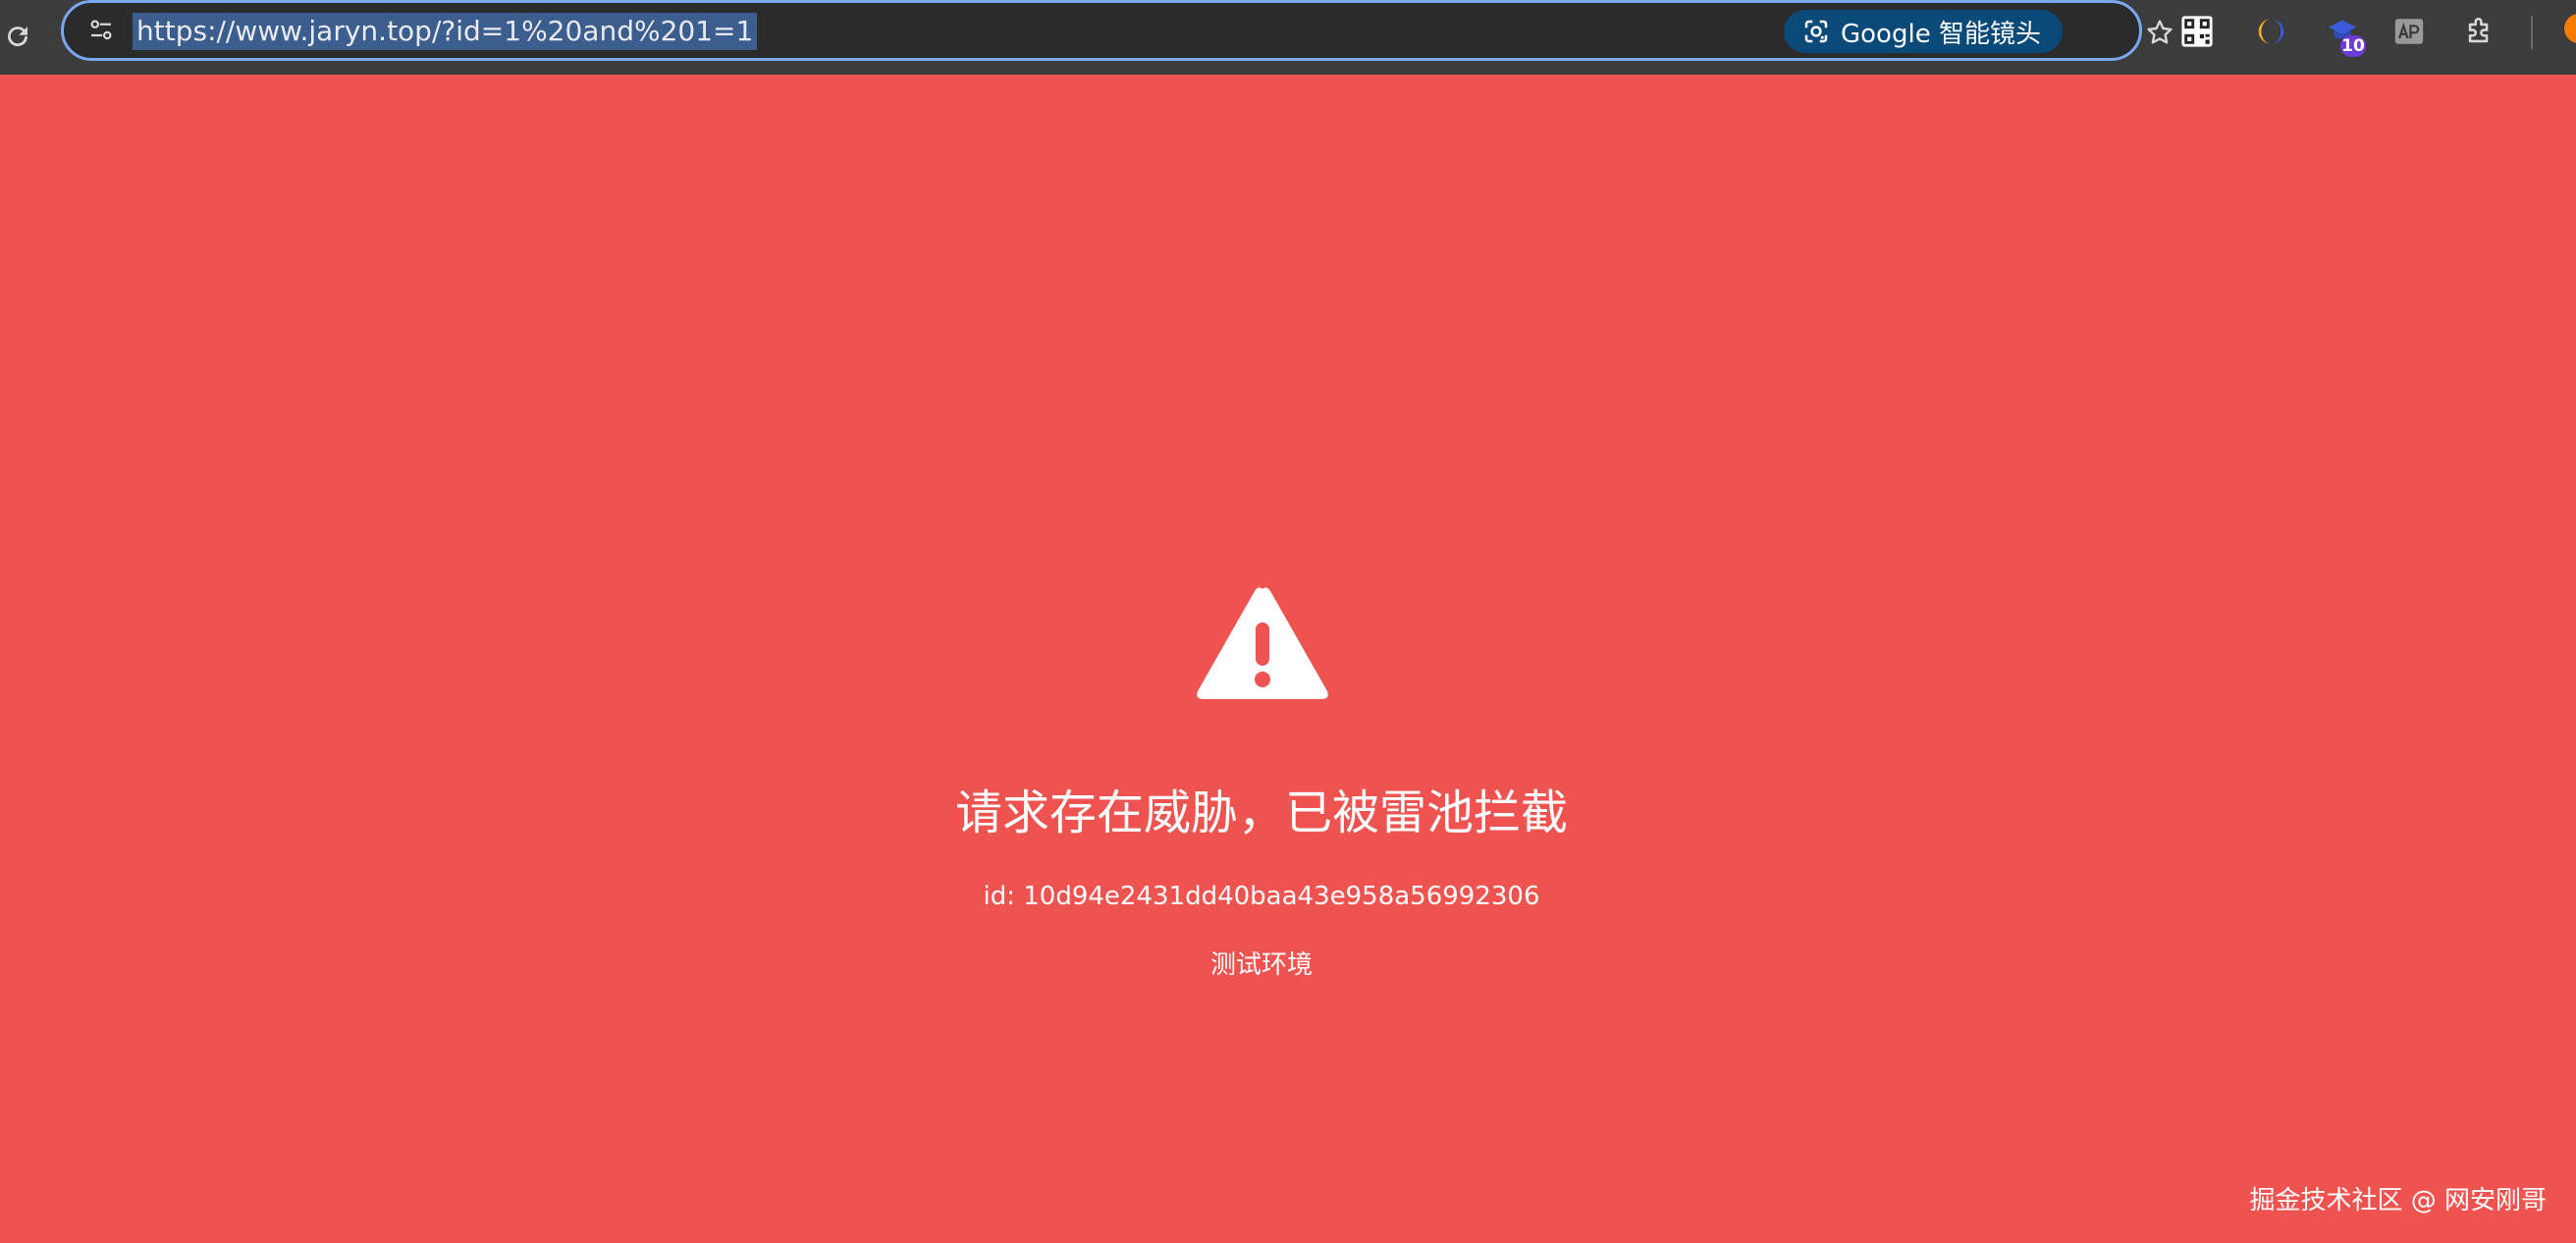  I want to click on reload-icon, so click(18, 37).